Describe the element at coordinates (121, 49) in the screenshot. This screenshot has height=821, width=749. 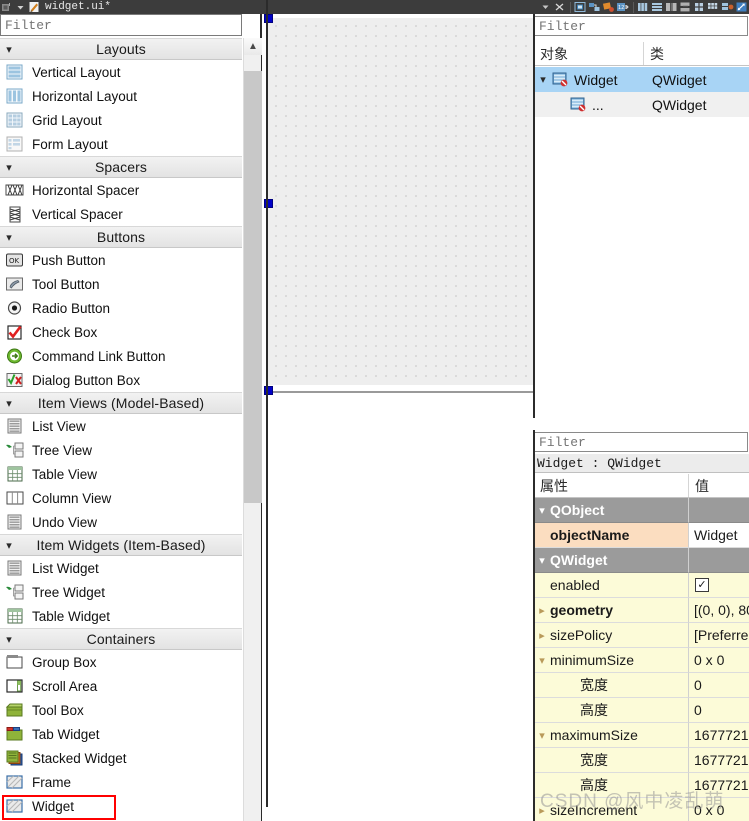
I see `widget-box-category-header: ▾ Layouts` at that location.